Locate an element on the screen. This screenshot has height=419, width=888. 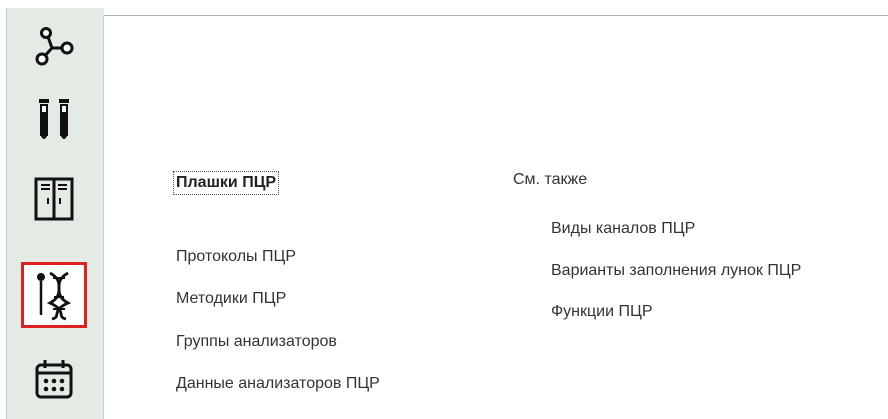
sidebar is located at coordinates (55, 213).